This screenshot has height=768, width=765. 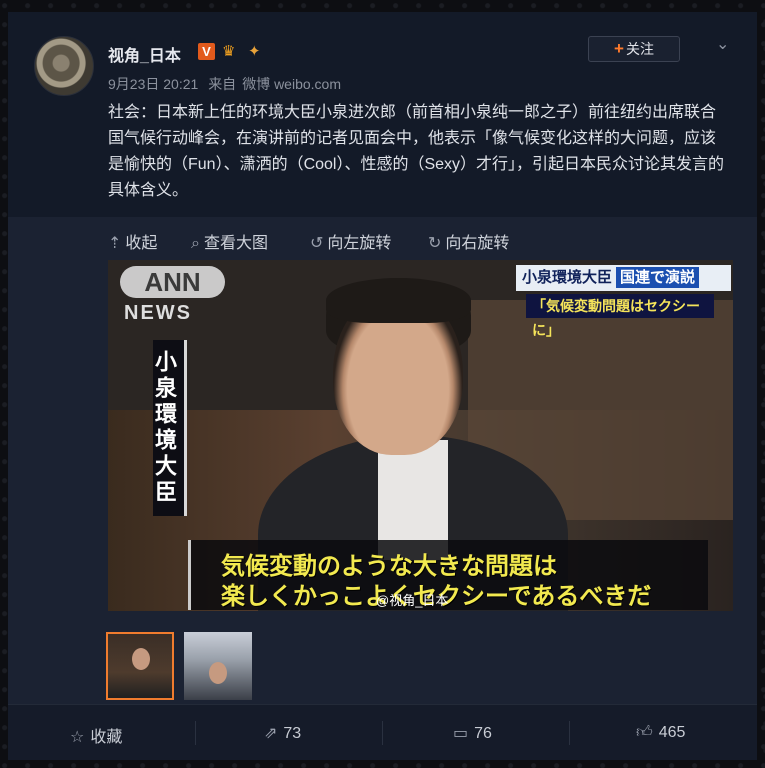 I want to click on follow-label: 关注, so click(x=639, y=49).